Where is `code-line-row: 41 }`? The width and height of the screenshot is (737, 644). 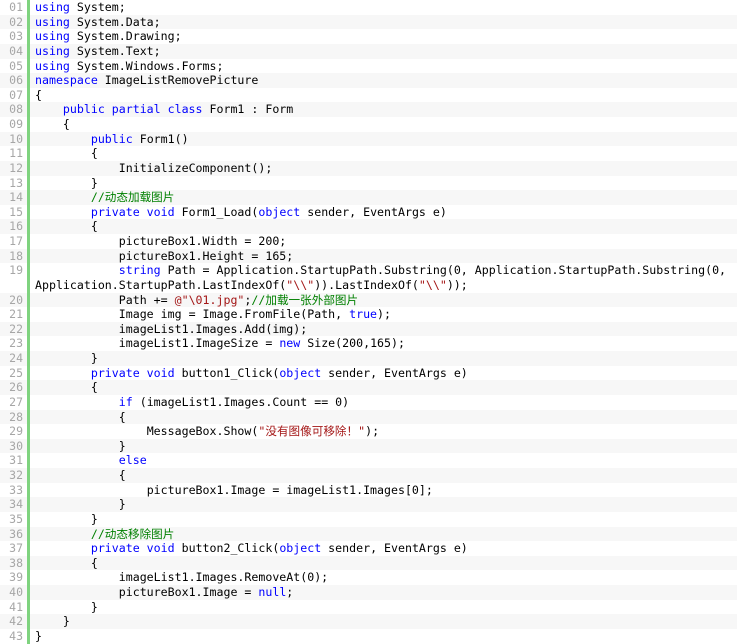
code-line-row: 41 } is located at coordinates (368, 607).